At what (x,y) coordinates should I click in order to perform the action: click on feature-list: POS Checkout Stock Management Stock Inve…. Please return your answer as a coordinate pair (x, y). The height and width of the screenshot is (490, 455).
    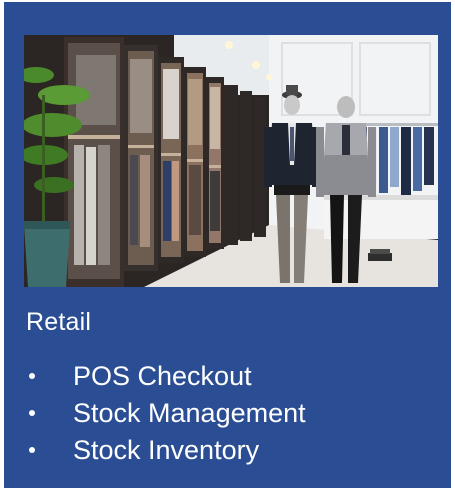
    Looking at the image, I should click on (166, 413).